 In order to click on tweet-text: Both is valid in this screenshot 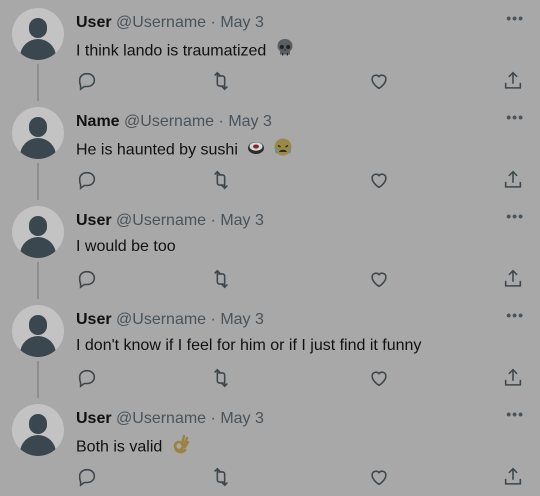, I will do `click(133, 447)`.